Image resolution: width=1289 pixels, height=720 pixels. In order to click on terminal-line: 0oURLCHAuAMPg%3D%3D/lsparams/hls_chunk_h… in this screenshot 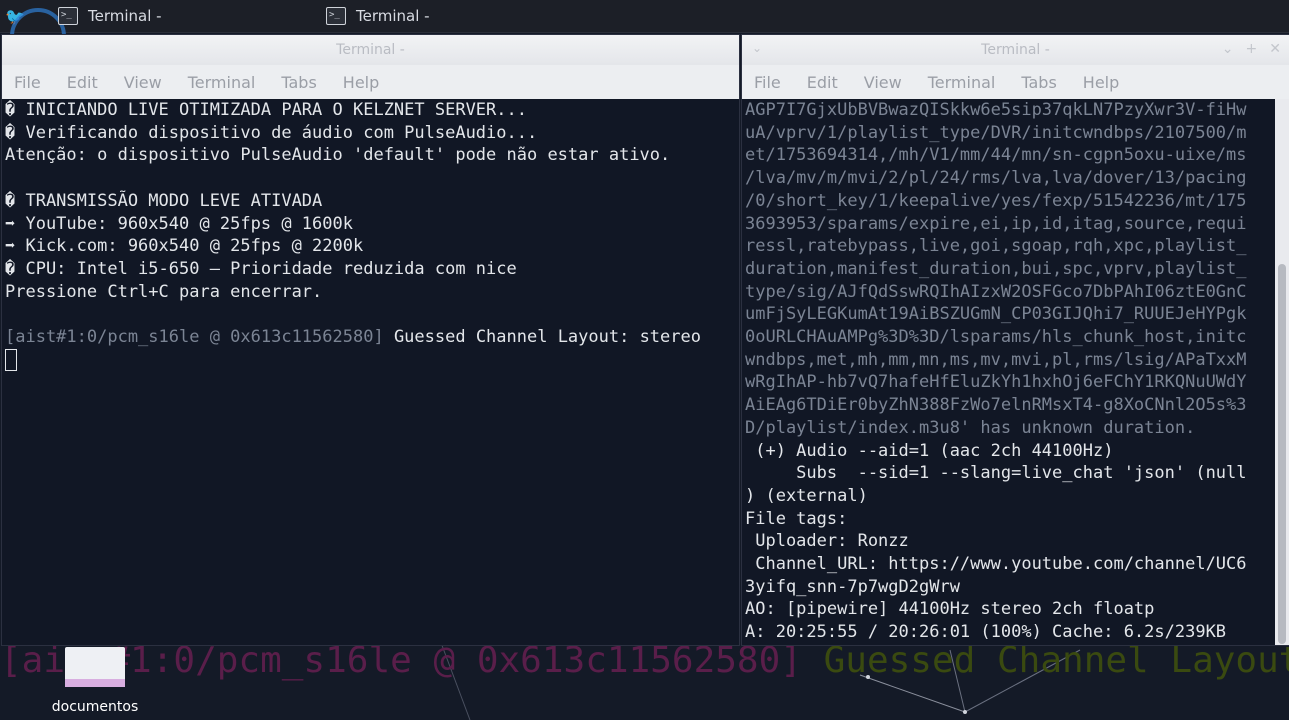, I will do `click(996, 337)`.